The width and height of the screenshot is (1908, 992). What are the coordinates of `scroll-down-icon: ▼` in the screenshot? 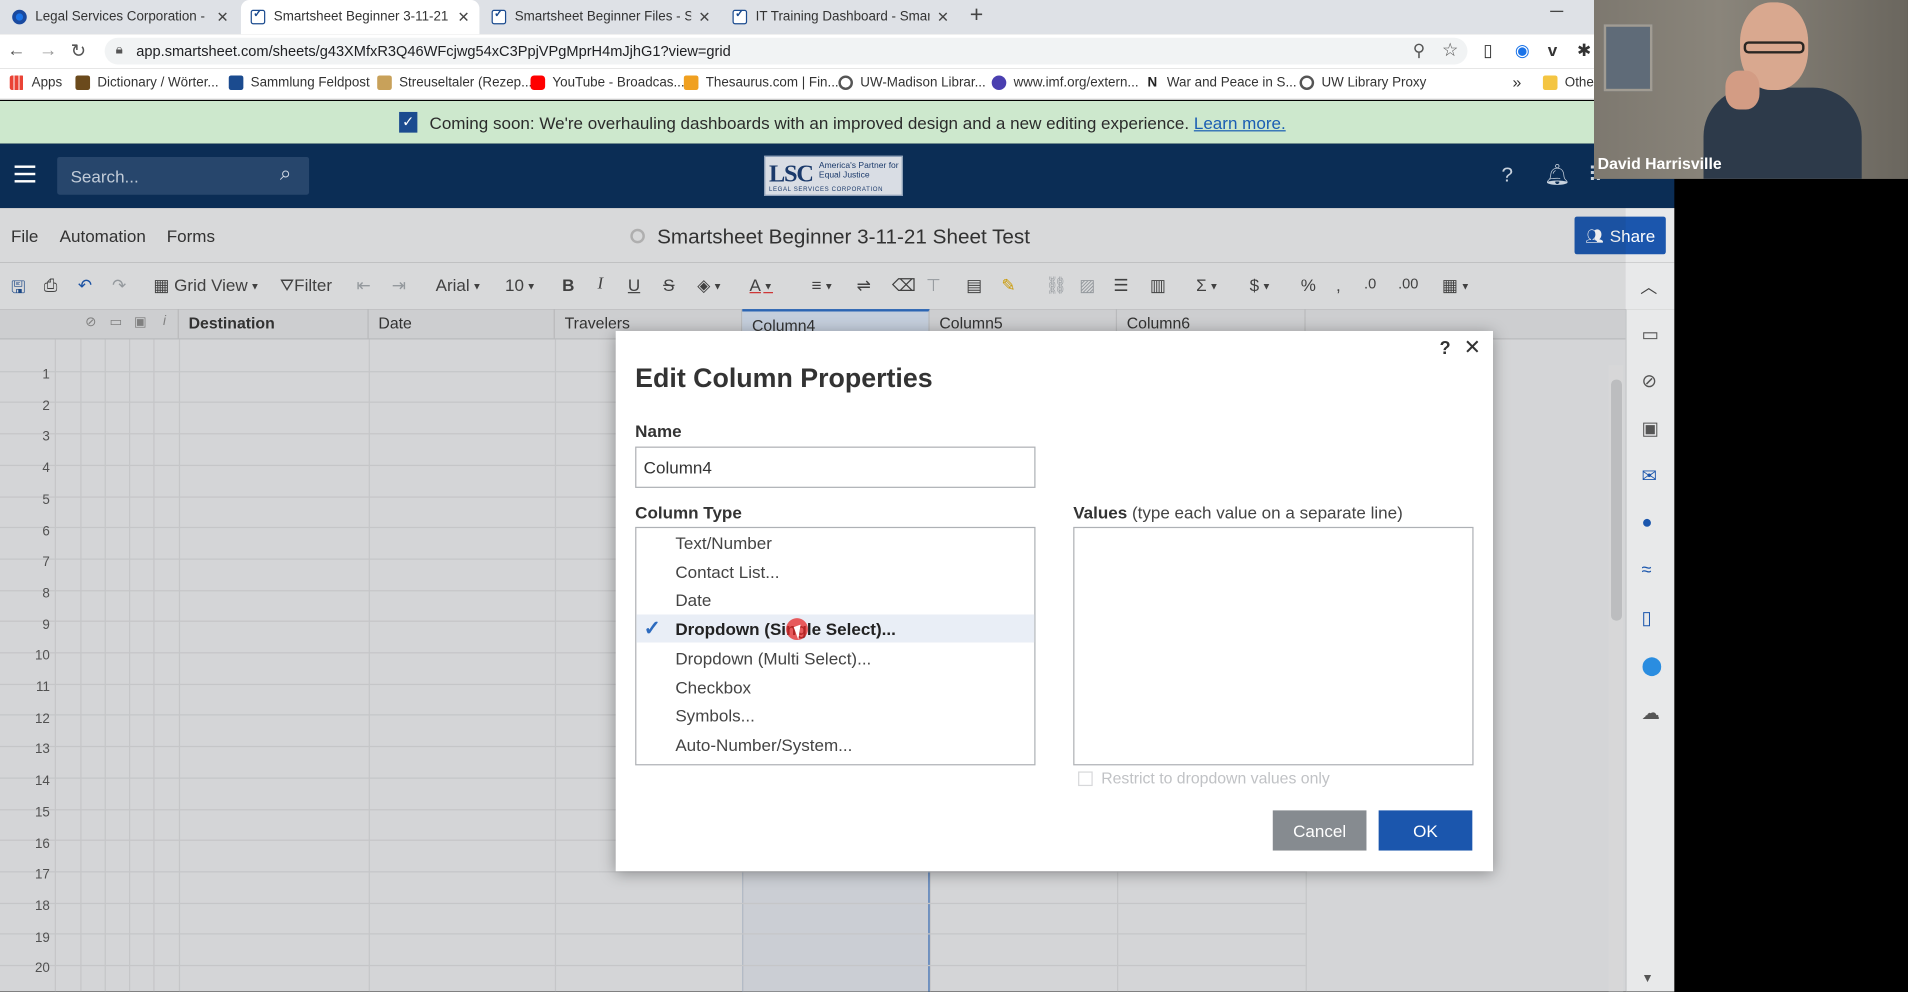 It's located at (1647, 978).